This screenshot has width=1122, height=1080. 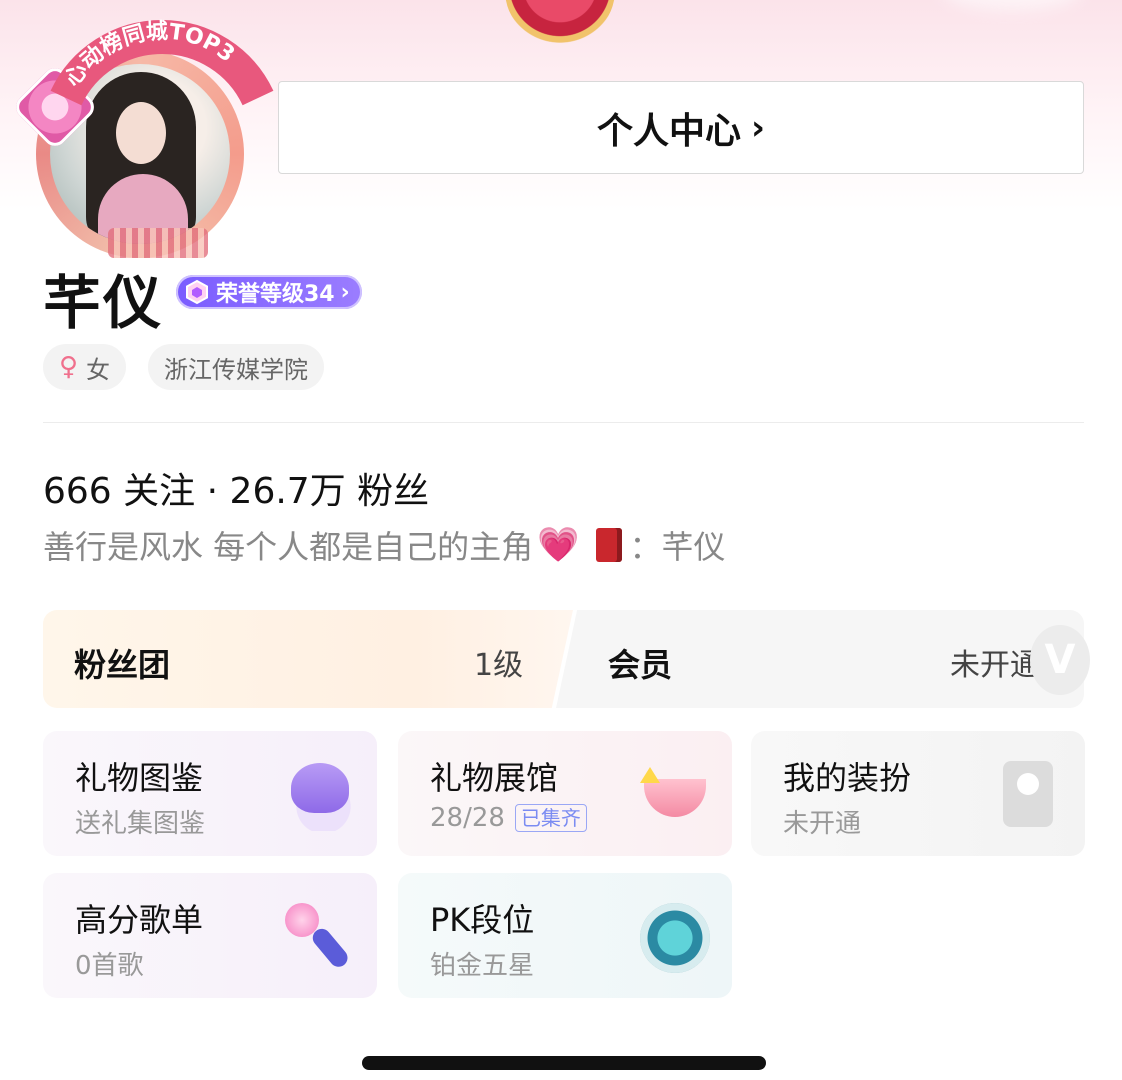 I want to click on card-subtitle: 28/28 已集齐, so click(x=508, y=818).